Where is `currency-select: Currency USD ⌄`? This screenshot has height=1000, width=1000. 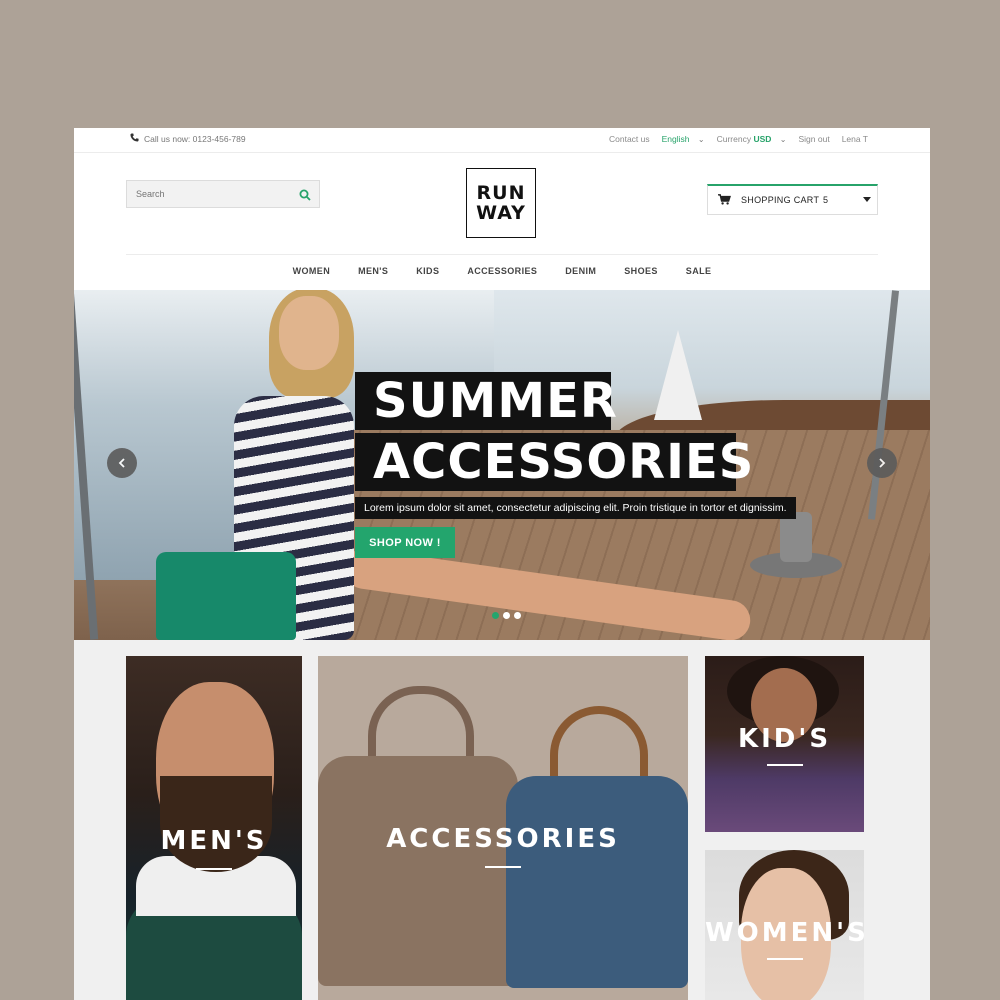
currency-select: Currency USD ⌄ is located at coordinates (752, 139).